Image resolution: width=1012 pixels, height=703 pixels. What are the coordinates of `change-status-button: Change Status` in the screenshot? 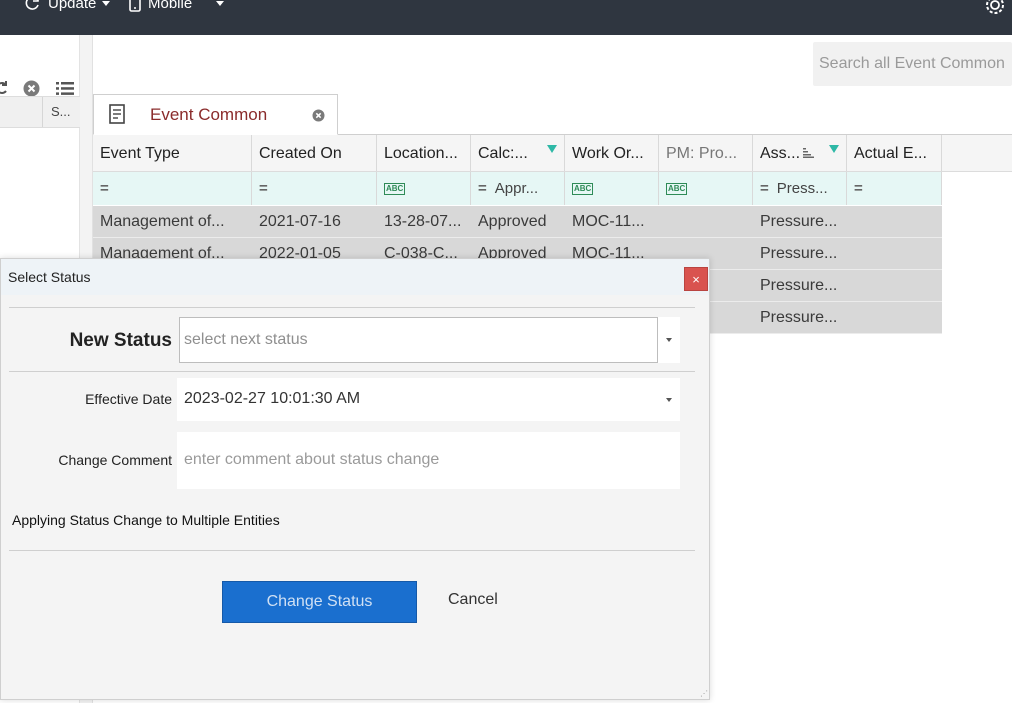 It's located at (319, 602).